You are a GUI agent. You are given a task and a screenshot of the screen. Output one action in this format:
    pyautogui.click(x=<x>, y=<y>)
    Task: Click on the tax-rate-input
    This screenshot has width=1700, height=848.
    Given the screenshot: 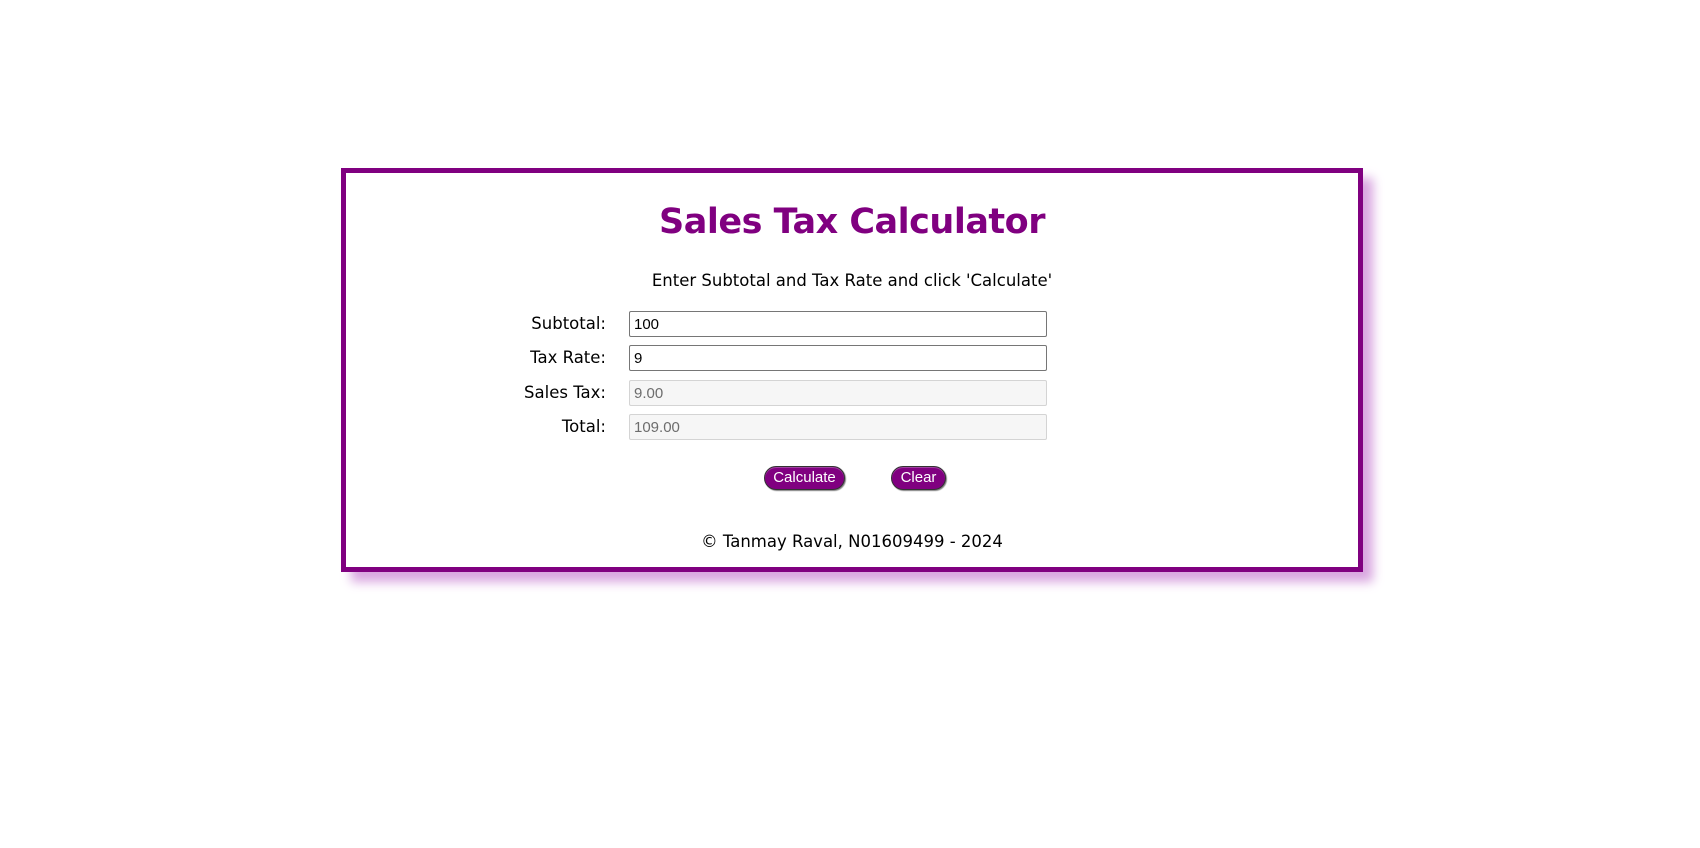 What is the action you would take?
    pyautogui.click(x=838, y=358)
    